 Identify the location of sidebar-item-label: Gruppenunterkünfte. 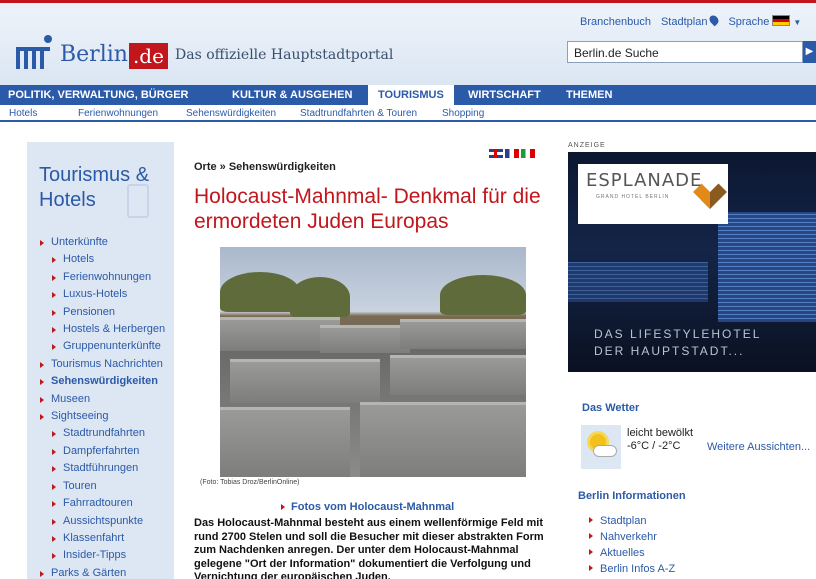
(112, 346).